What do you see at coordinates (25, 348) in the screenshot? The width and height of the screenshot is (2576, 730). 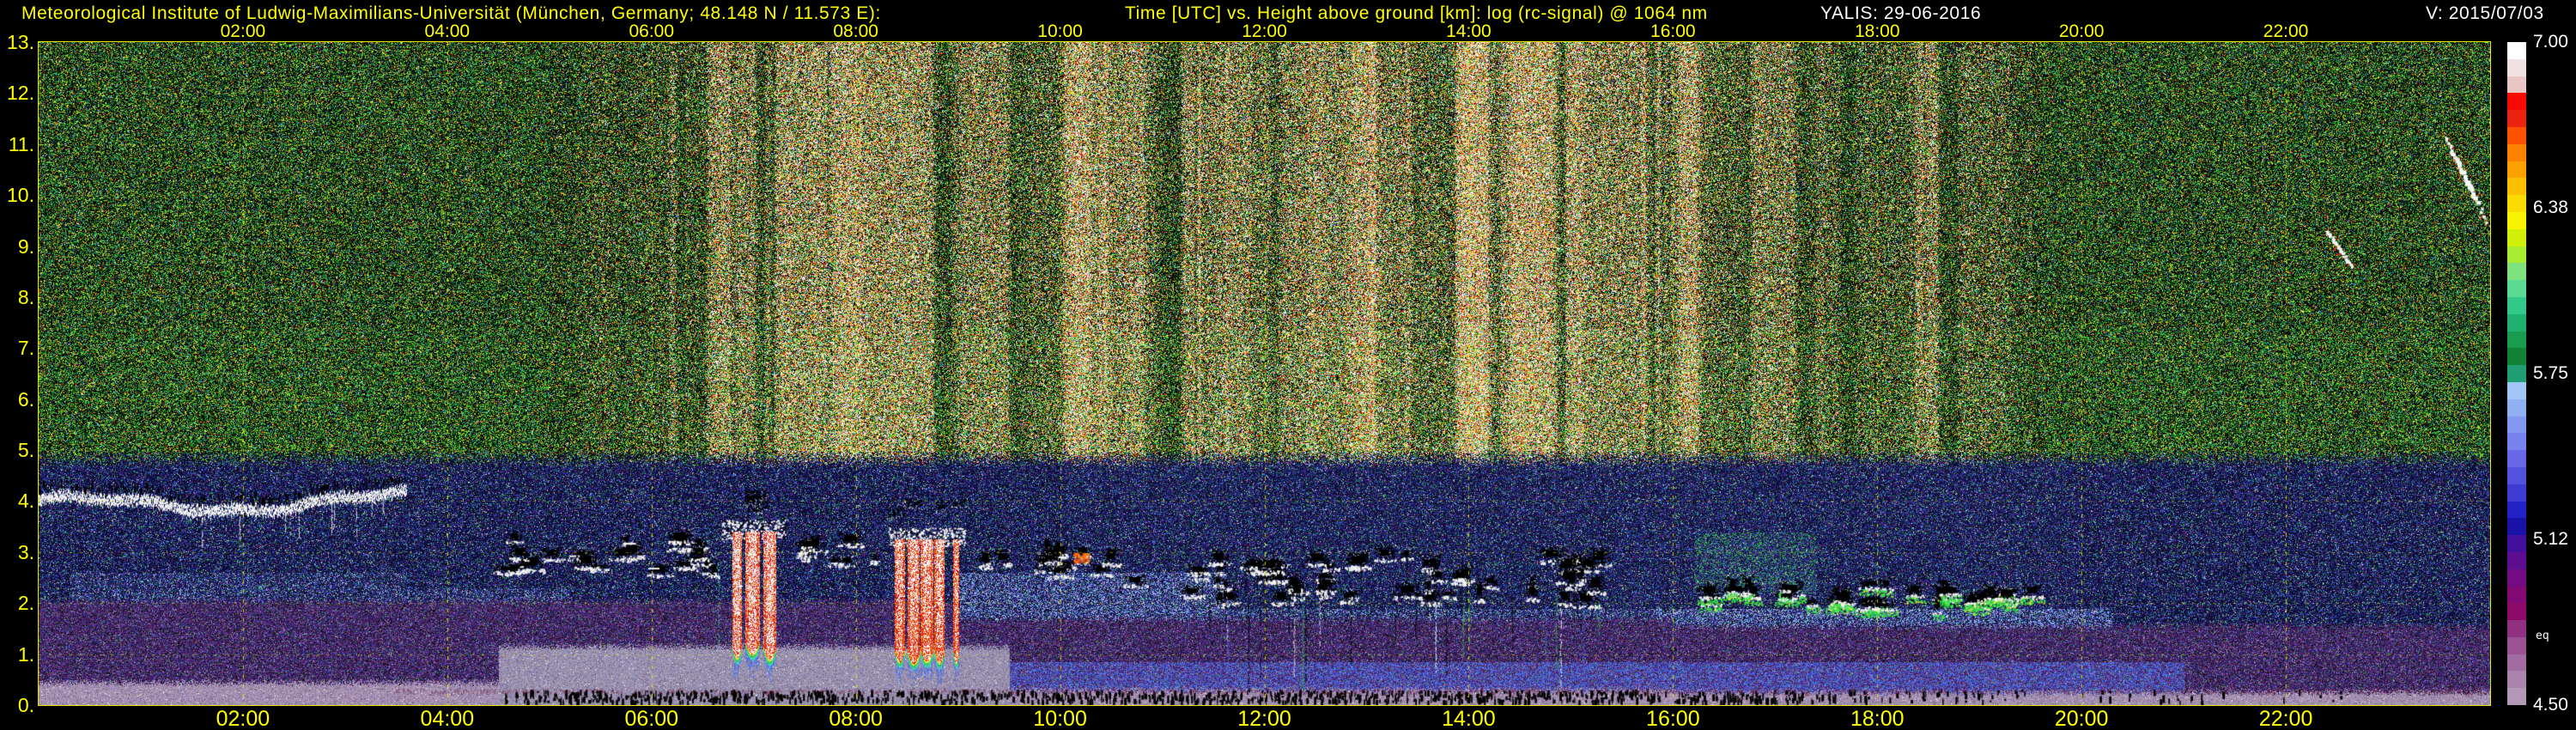 I see `y-tick-label: 7.` at bounding box center [25, 348].